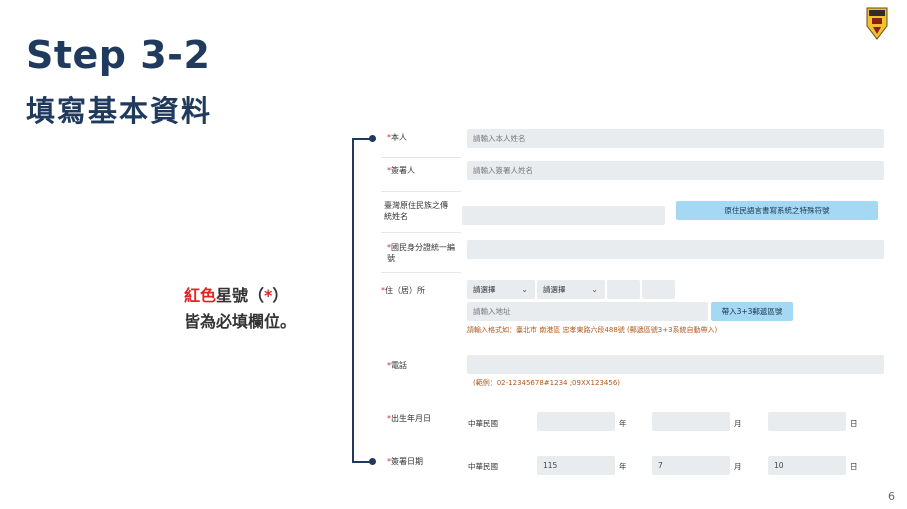 This screenshot has width=907, height=509. I want to click on school-emblem-icon, so click(877, 23).